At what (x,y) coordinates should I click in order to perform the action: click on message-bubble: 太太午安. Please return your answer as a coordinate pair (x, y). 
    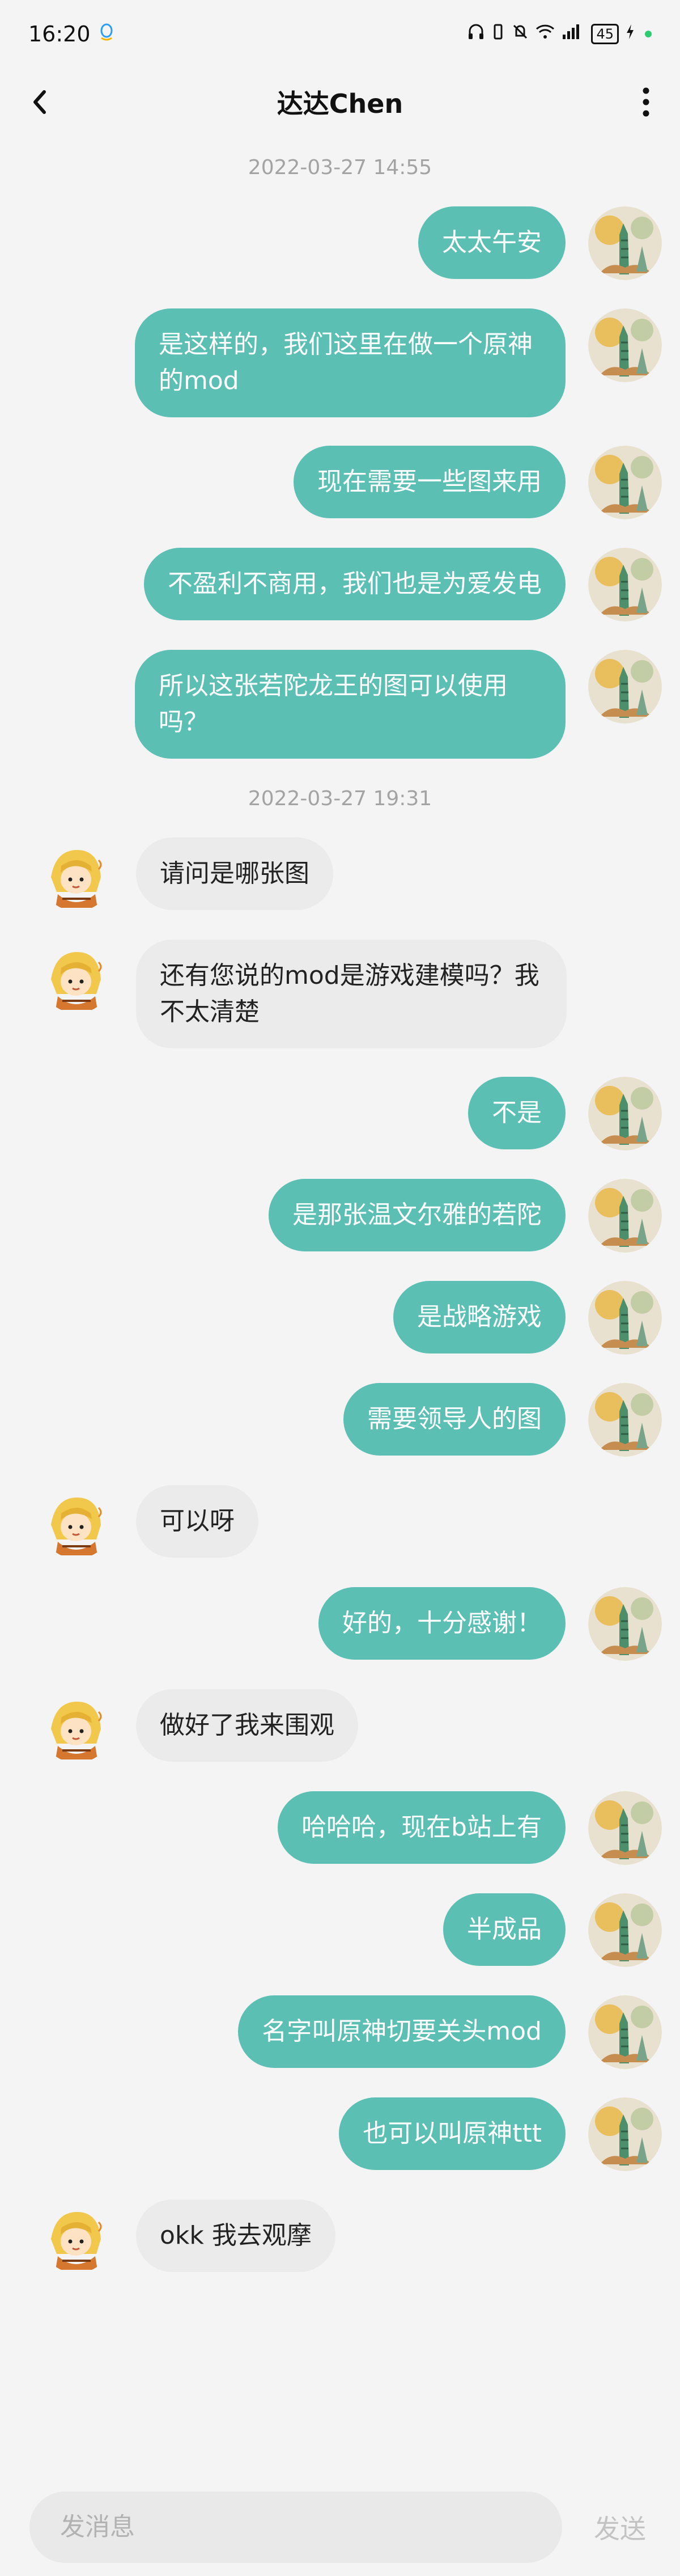
    Looking at the image, I should click on (492, 242).